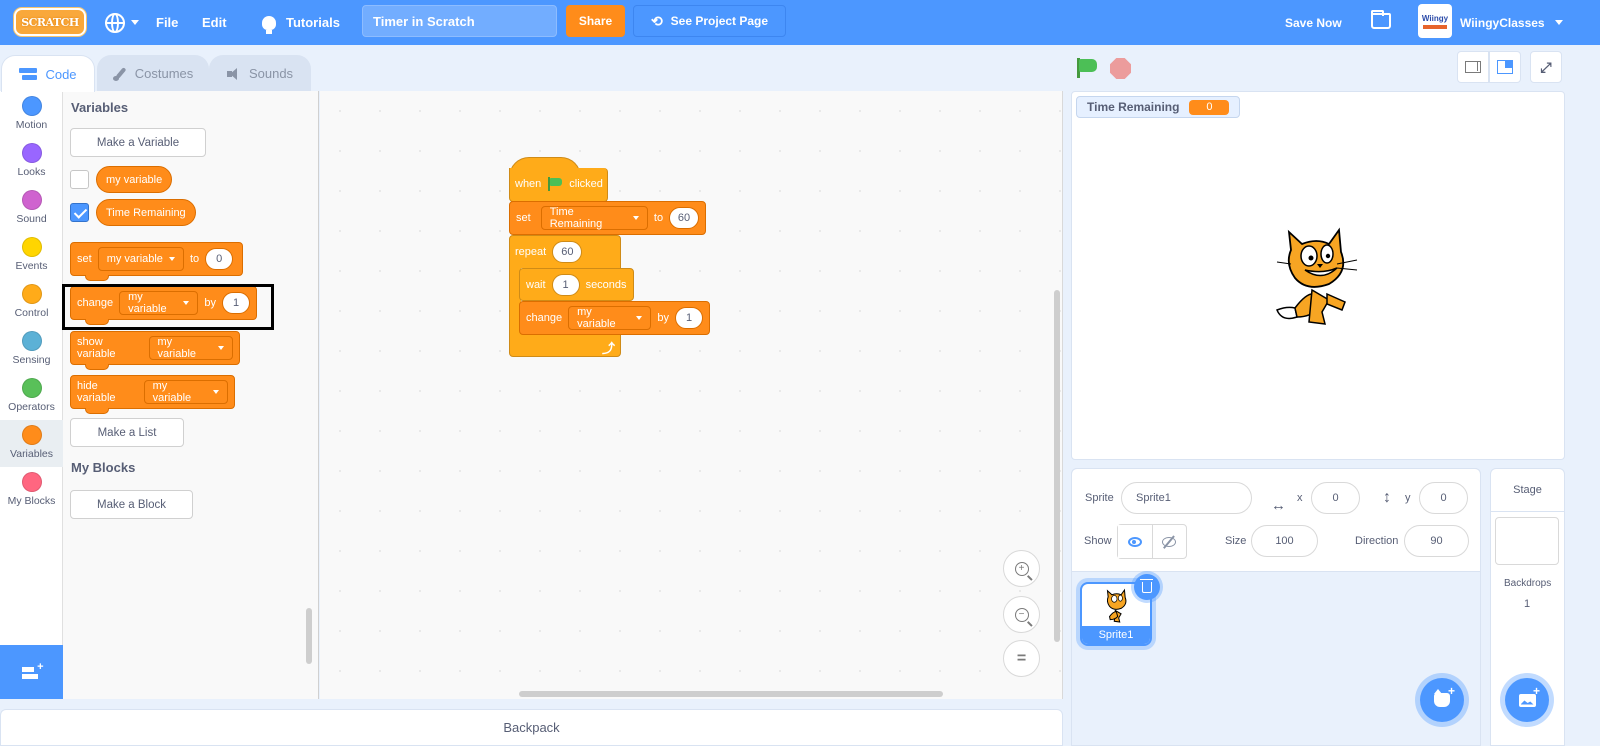  What do you see at coordinates (31, 114) in the screenshot?
I see `category-motion: Motion` at bounding box center [31, 114].